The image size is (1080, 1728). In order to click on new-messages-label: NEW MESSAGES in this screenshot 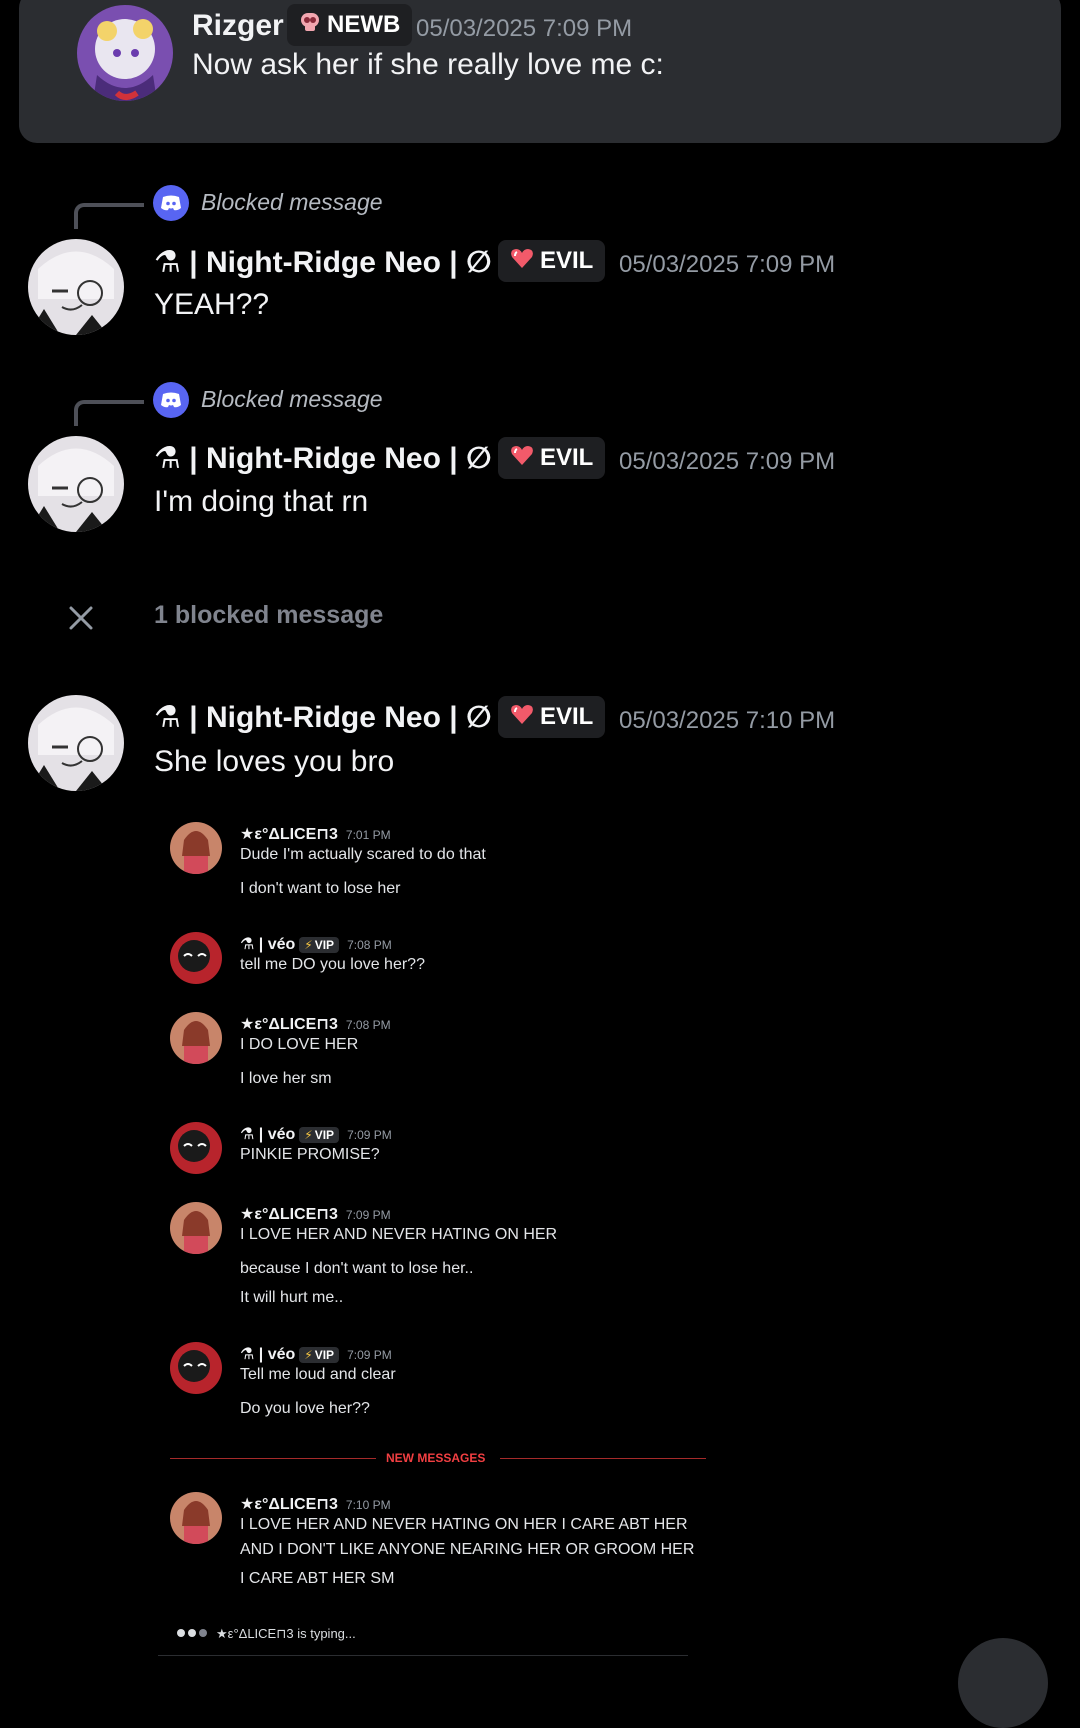, I will do `click(436, 1458)`.